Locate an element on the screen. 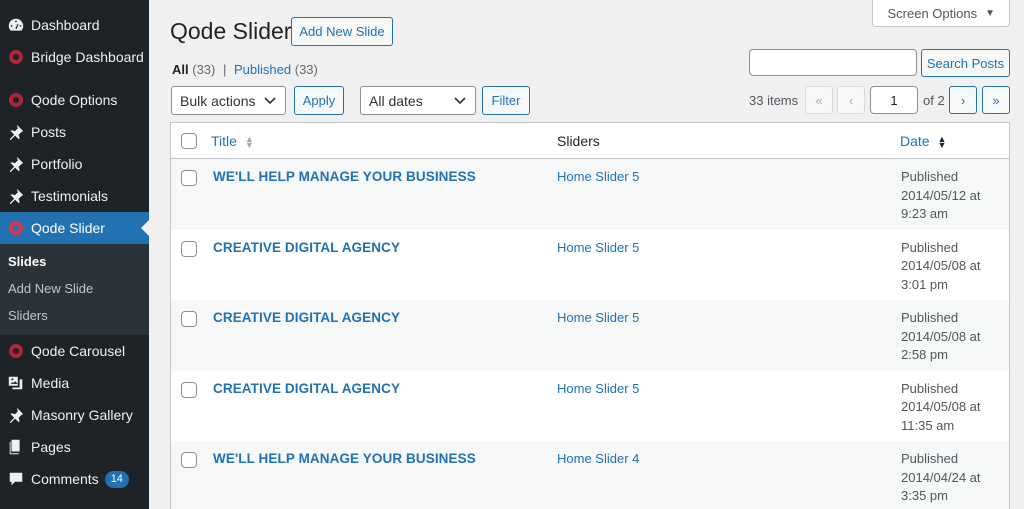  comments-count-badge: 14 is located at coordinates (116, 479).